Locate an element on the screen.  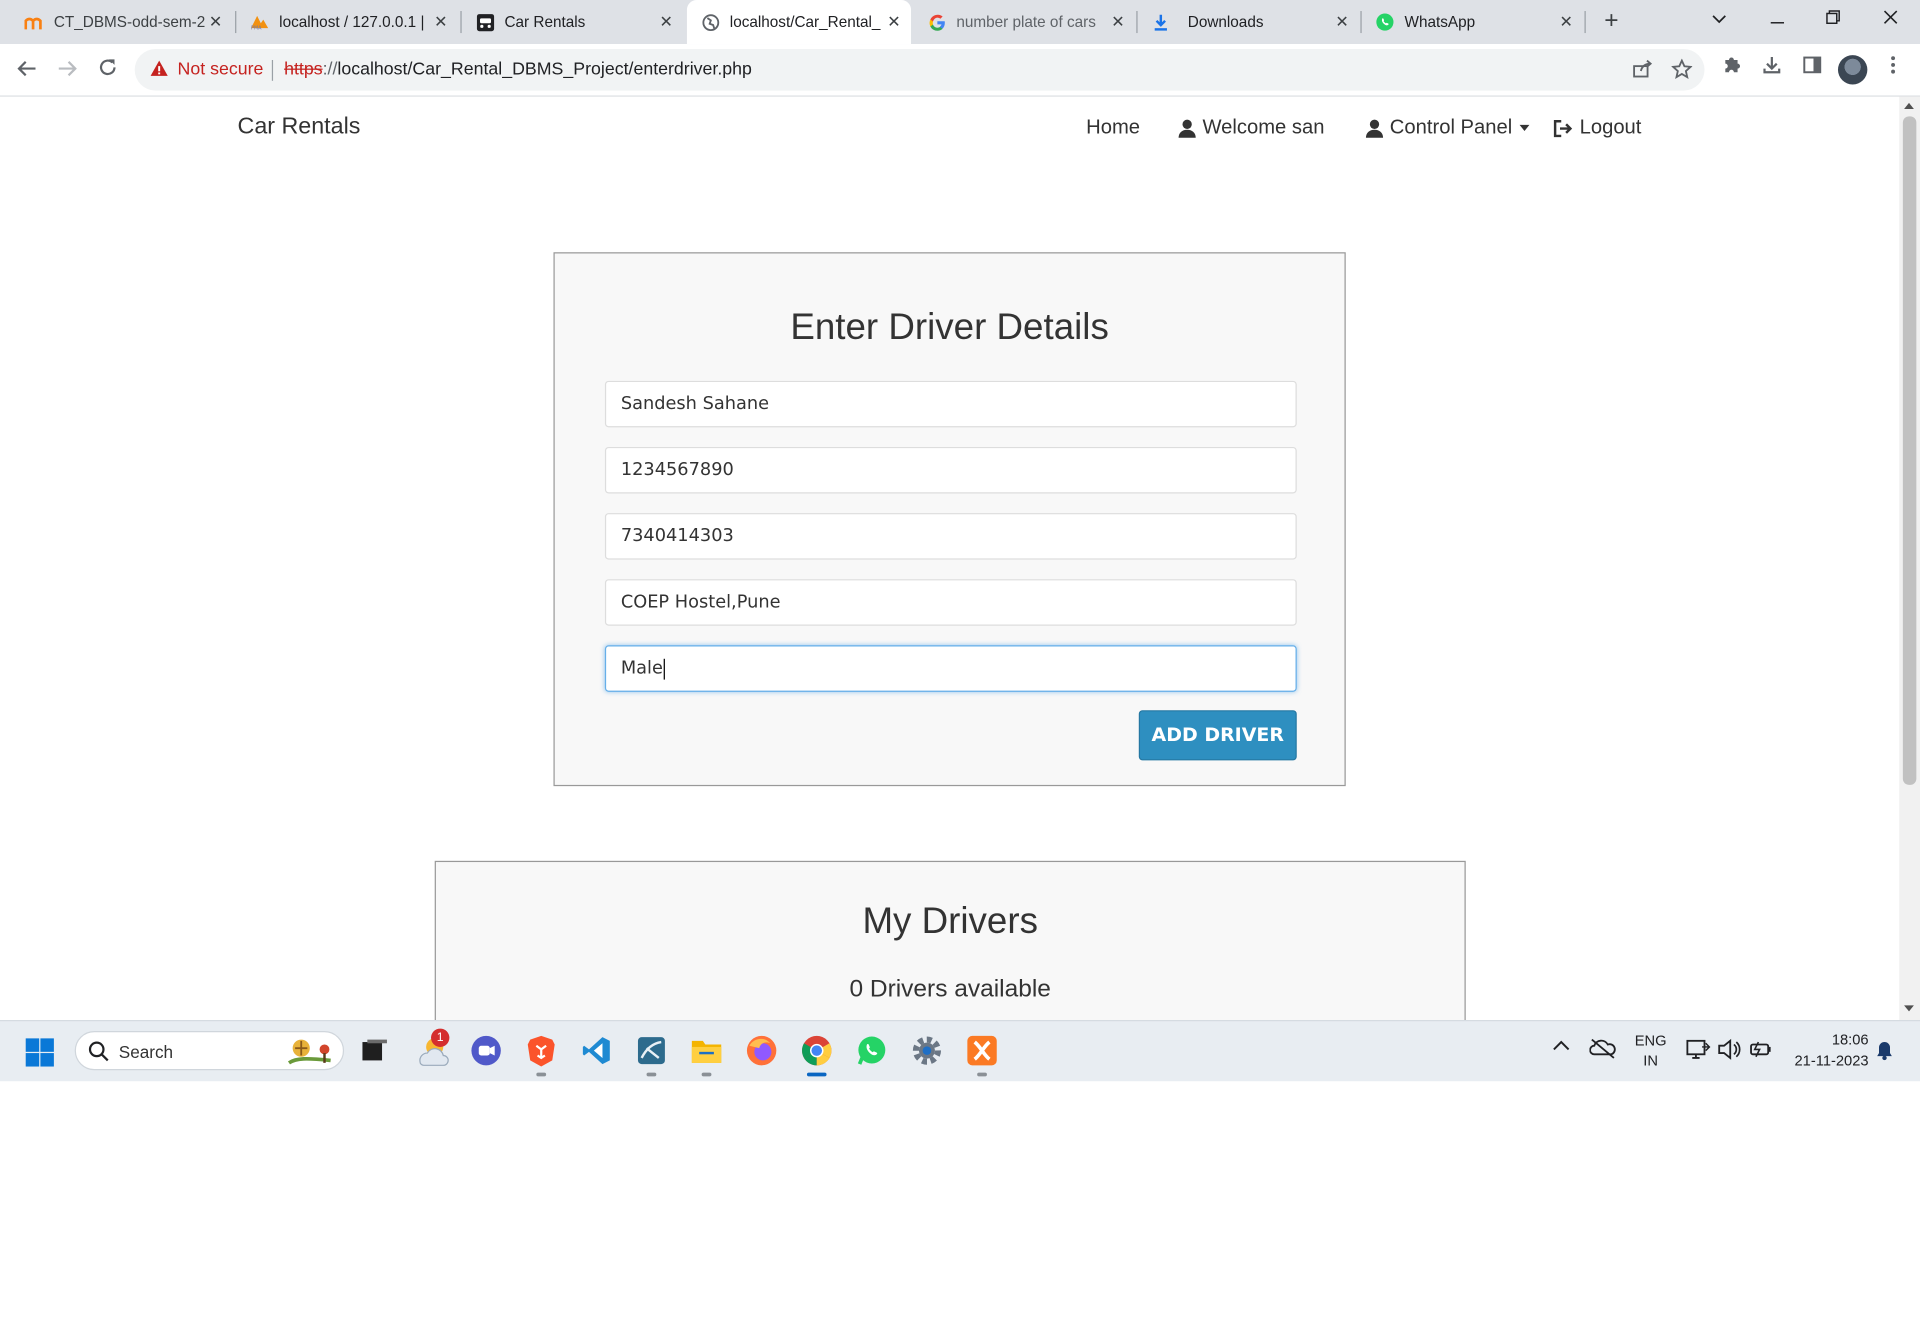
driver-name-input: Sandesh Sahane is located at coordinates (950, 404).